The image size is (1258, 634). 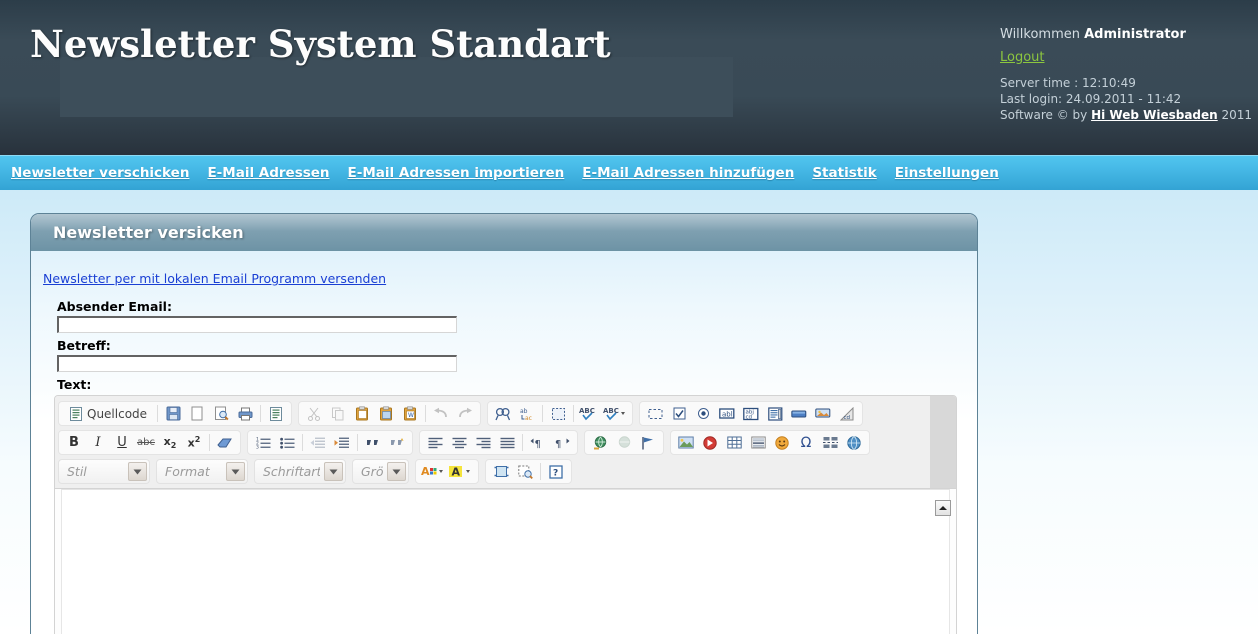 What do you see at coordinates (688, 173) in the screenshot?
I see `nav-item-email-adressen-hinzufuegen: E-Mail Adressen hinzufügen` at bounding box center [688, 173].